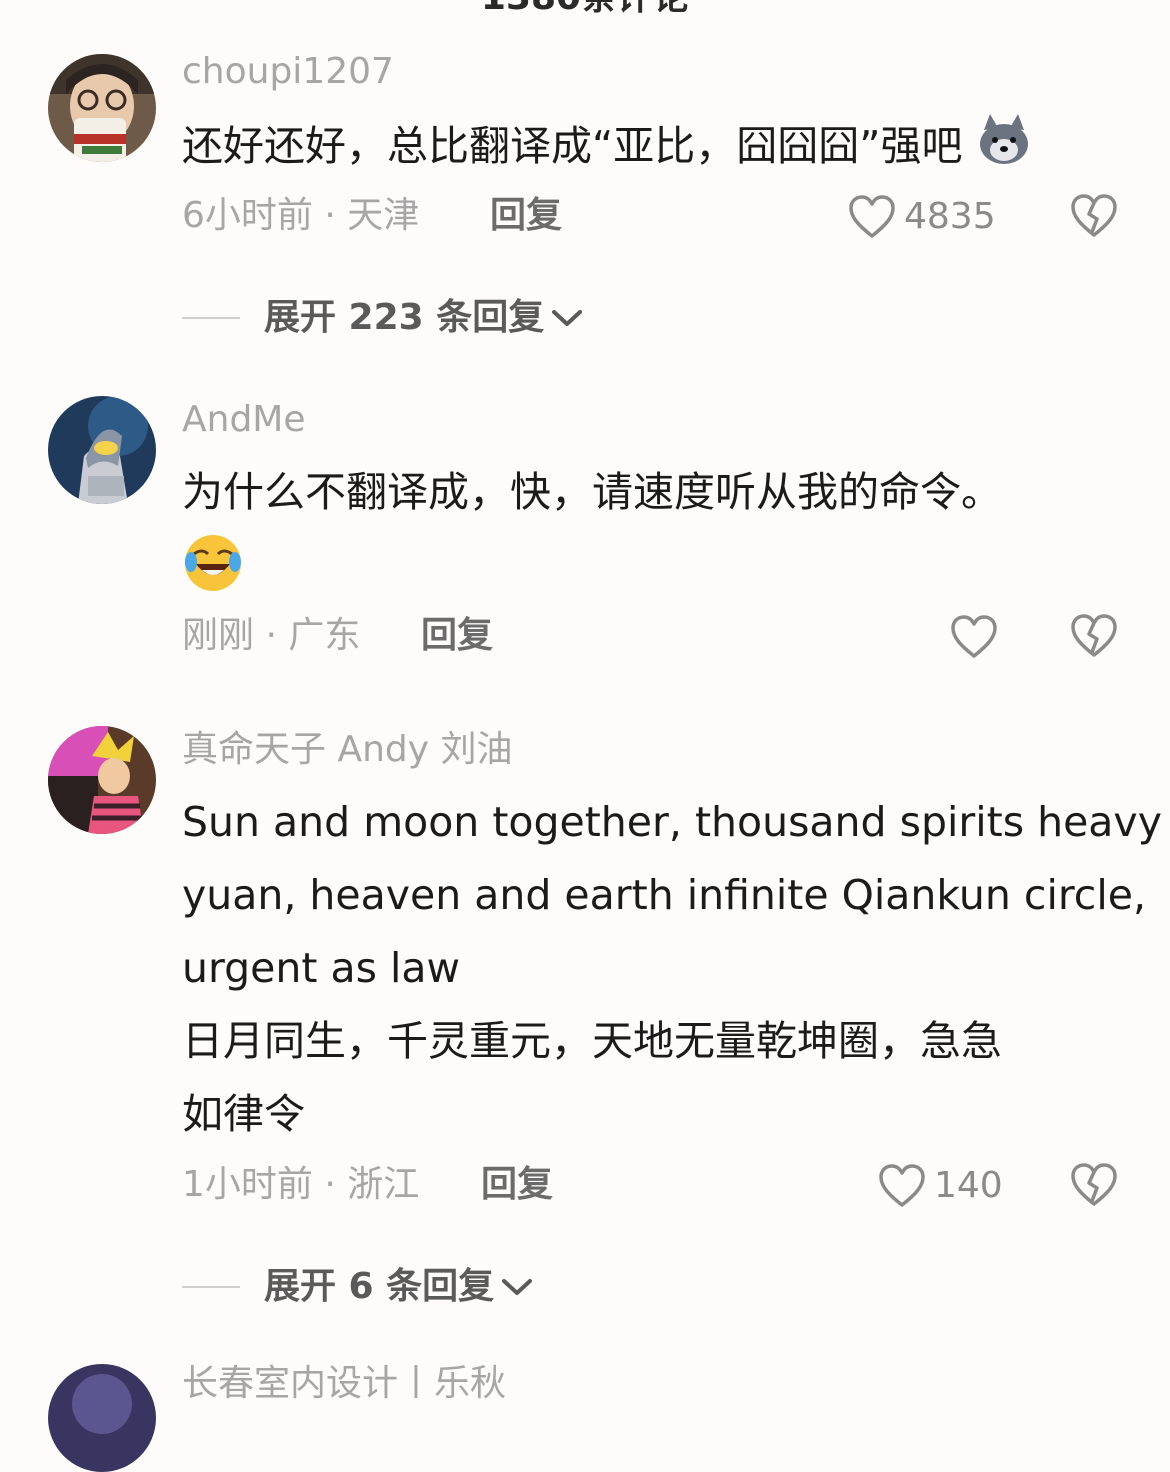  Describe the element at coordinates (404, 317) in the screenshot. I see `expand-replies-label: 展开 223 条回复` at that location.